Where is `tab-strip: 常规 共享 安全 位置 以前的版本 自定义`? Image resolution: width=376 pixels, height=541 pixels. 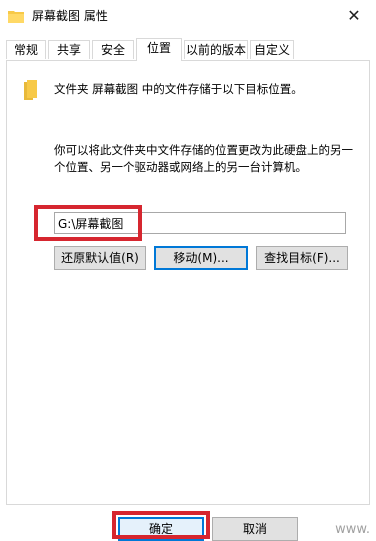 tab-strip: 常规 共享 安全 位置 以前的版本 自定义 is located at coordinates (188, 49).